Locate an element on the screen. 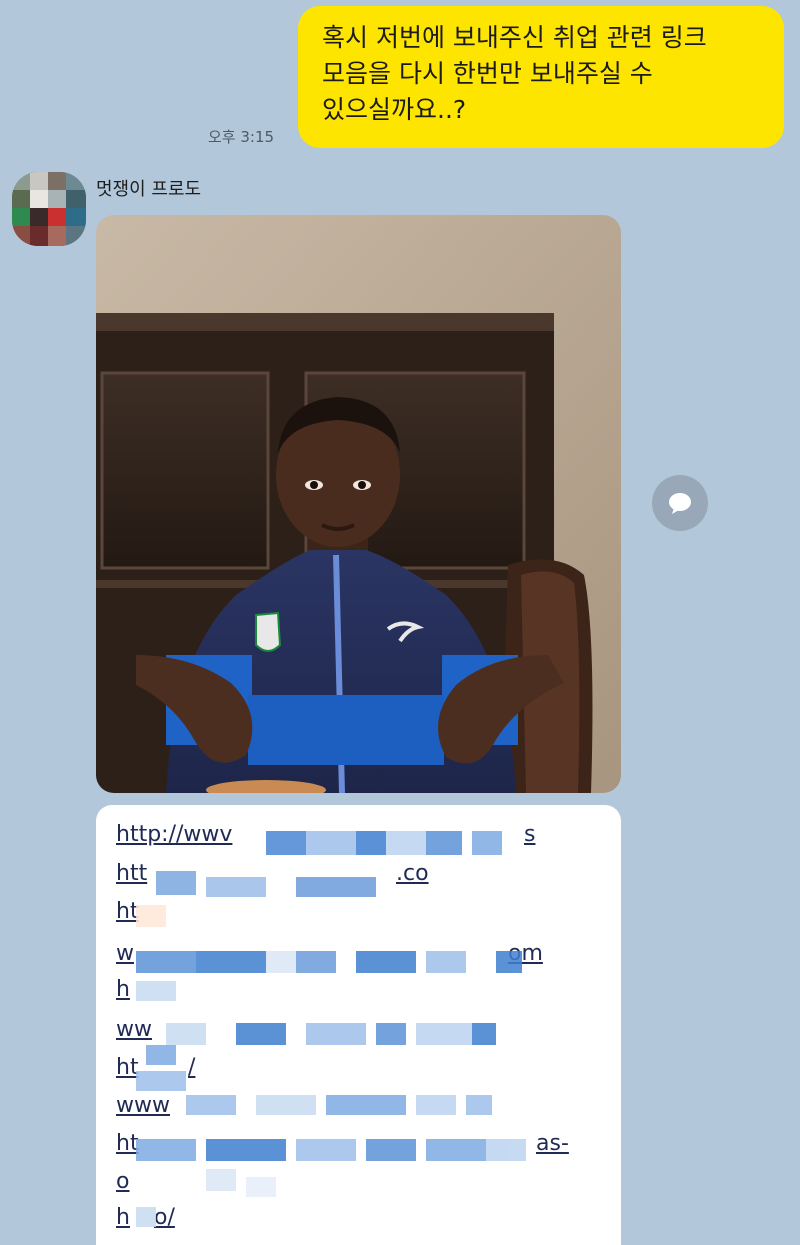 The image size is (800, 1245). share-button is located at coordinates (680, 503).